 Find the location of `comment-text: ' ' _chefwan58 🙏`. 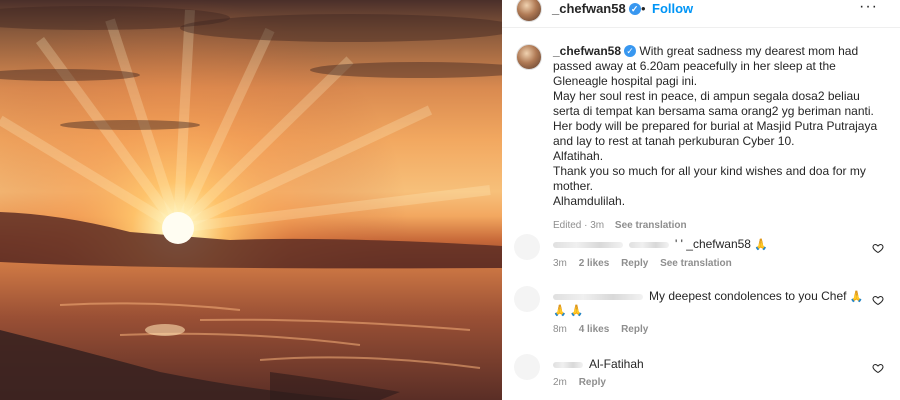

comment-text: ' ' _chefwan58 🙏 is located at coordinates (660, 244).